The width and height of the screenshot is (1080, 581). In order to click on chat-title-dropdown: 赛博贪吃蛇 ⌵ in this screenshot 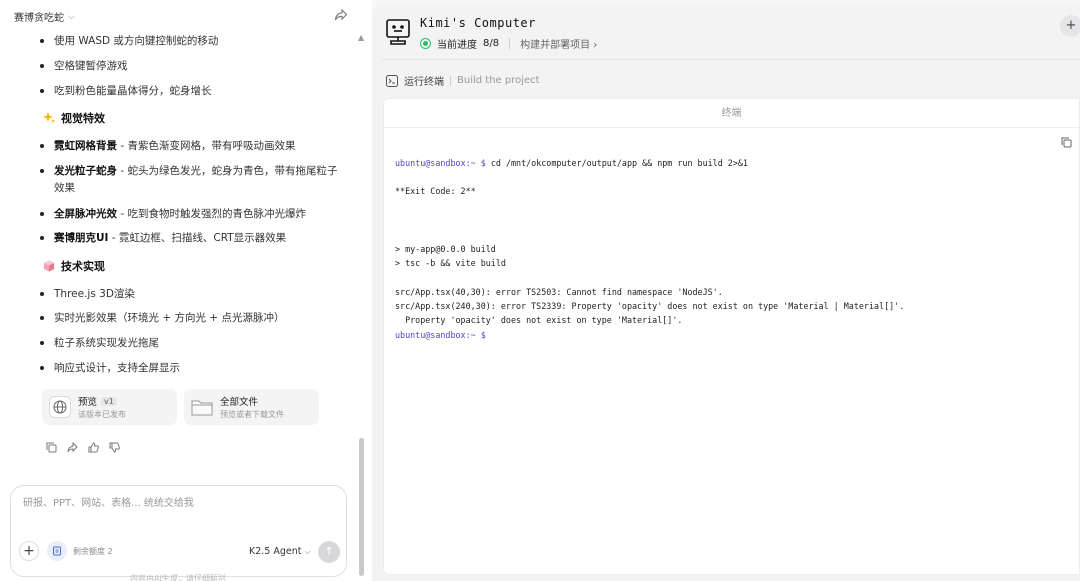, I will do `click(44, 17)`.